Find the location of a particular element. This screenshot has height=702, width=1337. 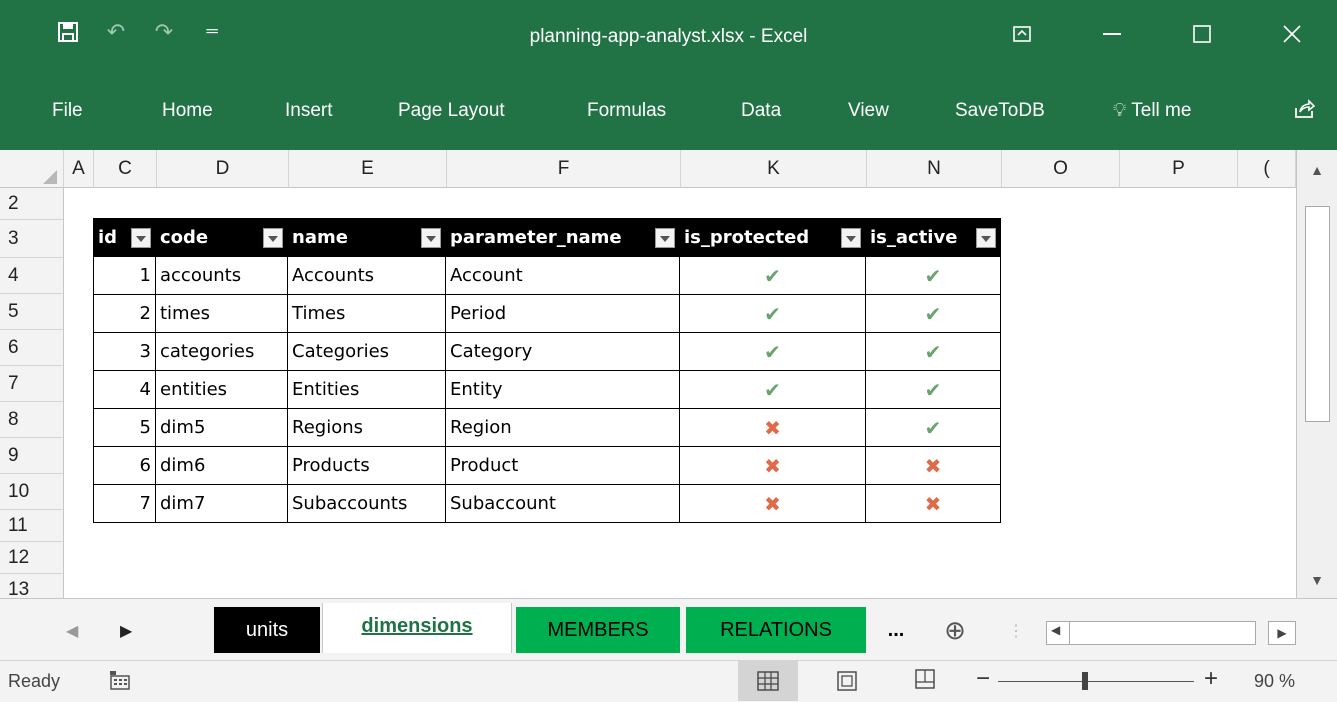

row-header-10: 10 is located at coordinates (31, 492).